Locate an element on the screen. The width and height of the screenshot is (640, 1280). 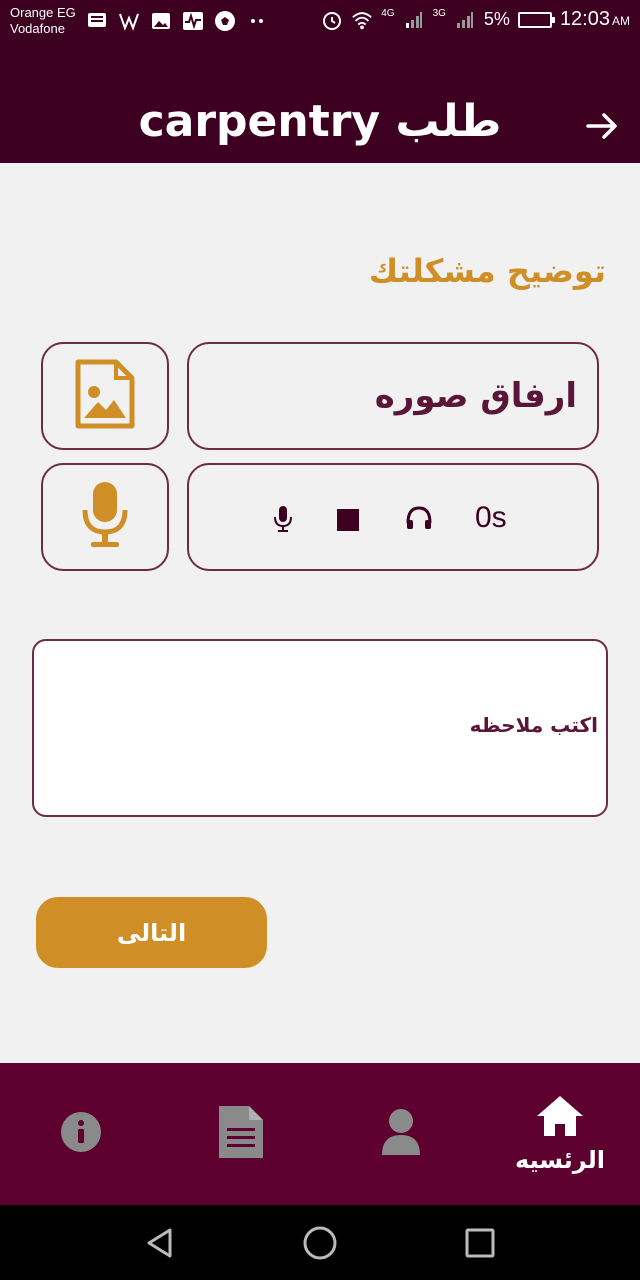
note-input: اكتب ملاحظه is located at coordinates (320, 728).